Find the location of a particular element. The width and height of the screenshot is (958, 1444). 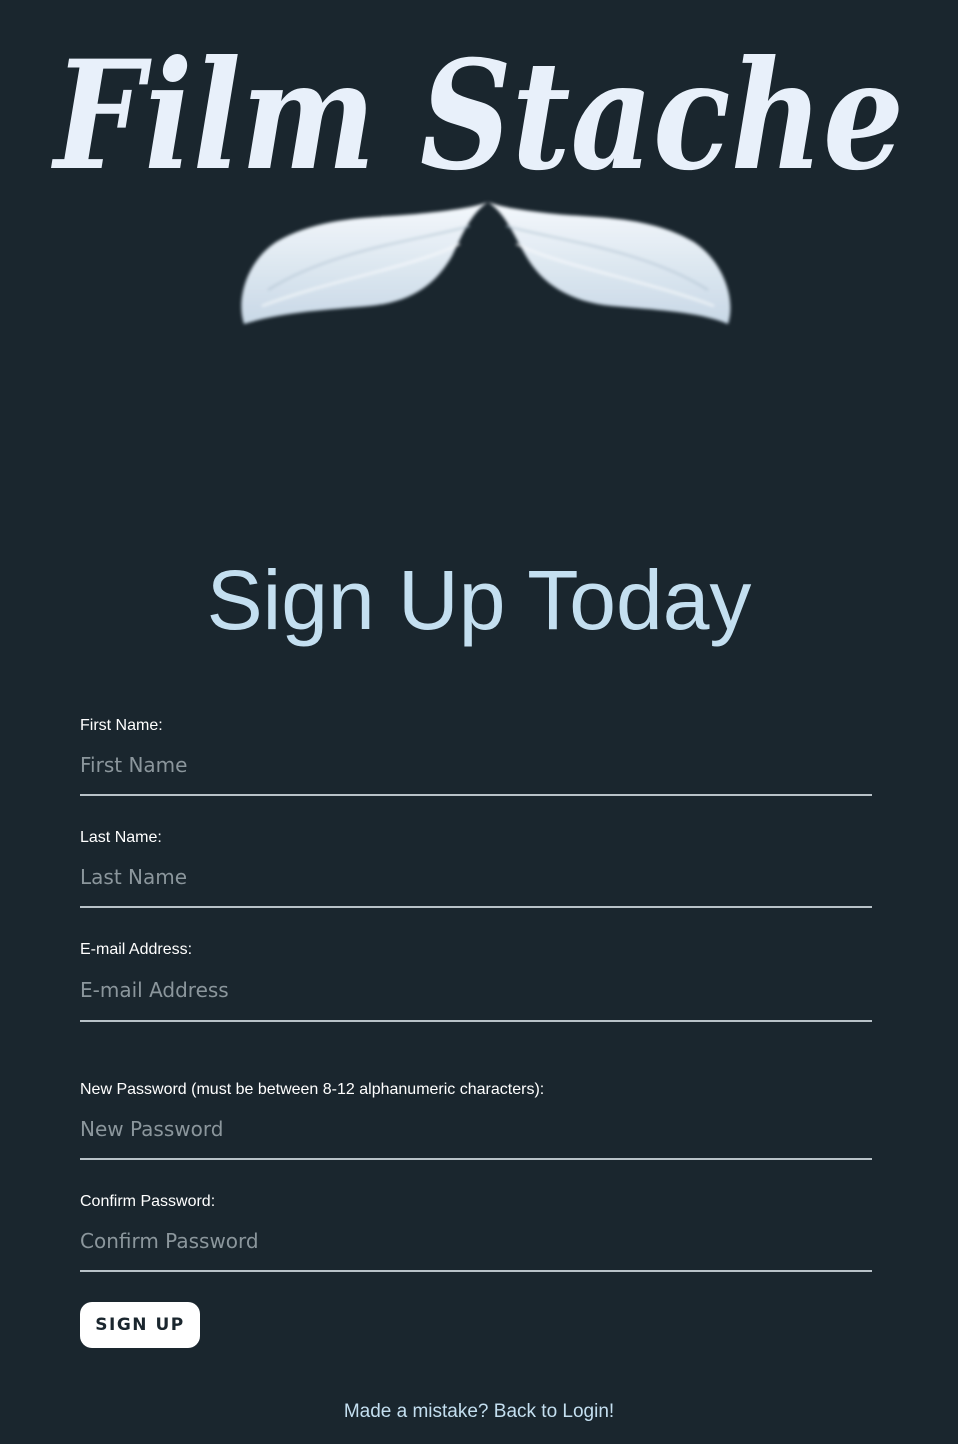

email-input is located at coordinates (476, 991).